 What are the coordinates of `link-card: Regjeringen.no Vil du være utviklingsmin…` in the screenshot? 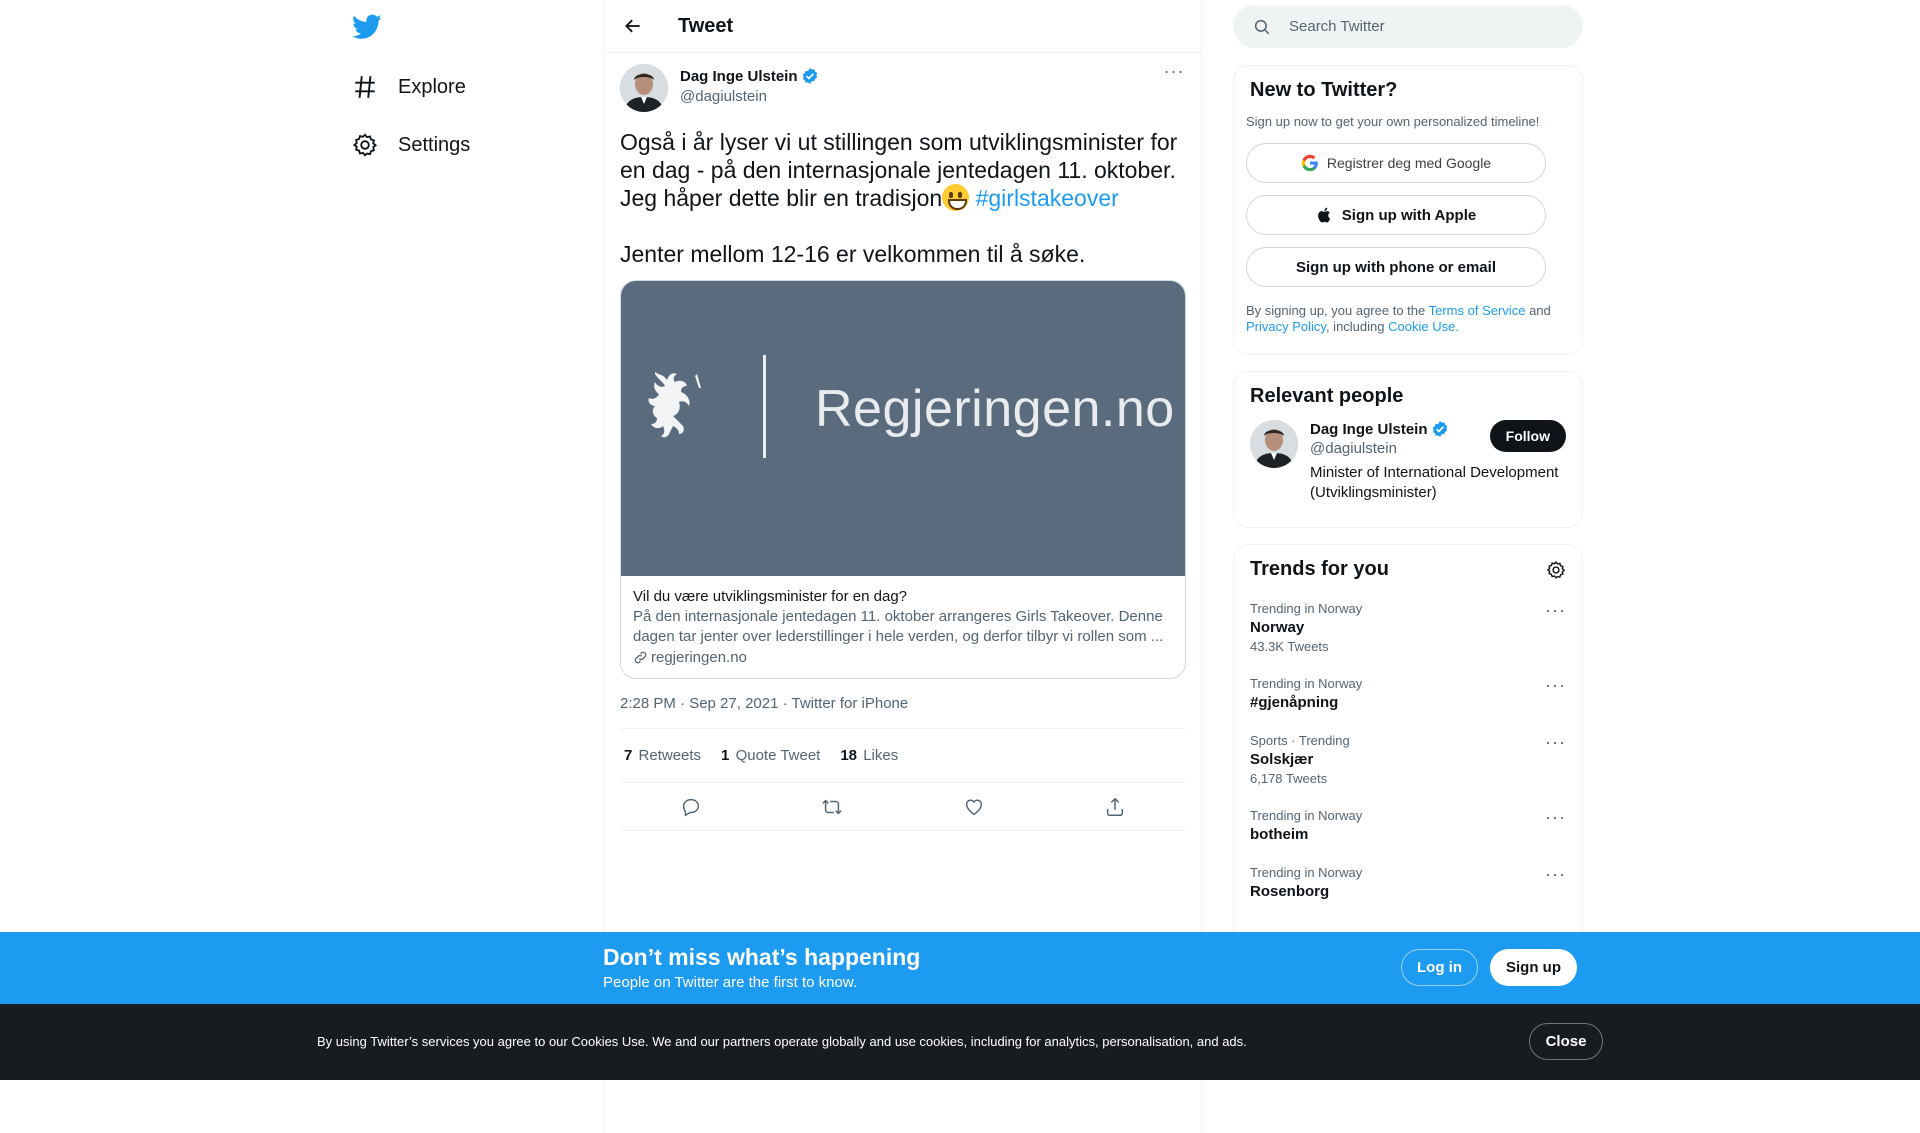 It's located at (903, 479).